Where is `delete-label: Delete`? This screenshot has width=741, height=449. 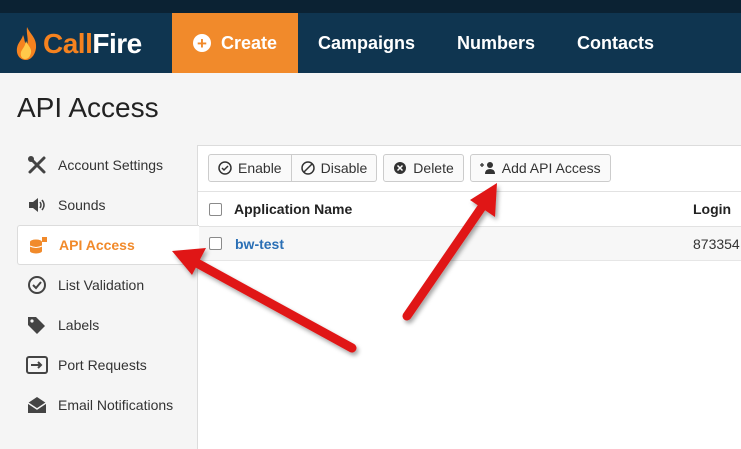
delete-label: Delete is located at coordinates (433, 168).